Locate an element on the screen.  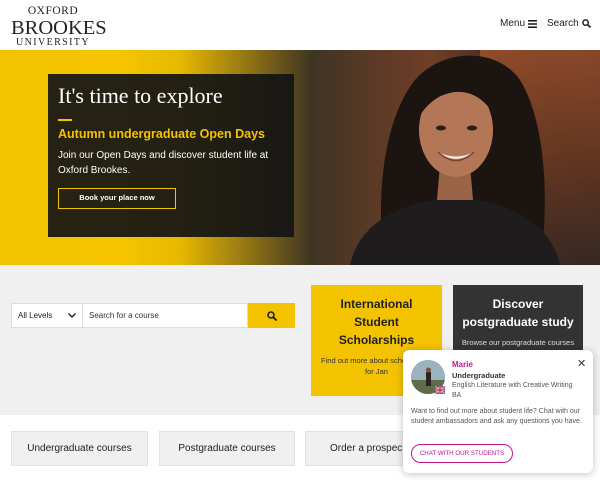
course-search-form: All Levels Search for a course is located at coordinates (153, 315).